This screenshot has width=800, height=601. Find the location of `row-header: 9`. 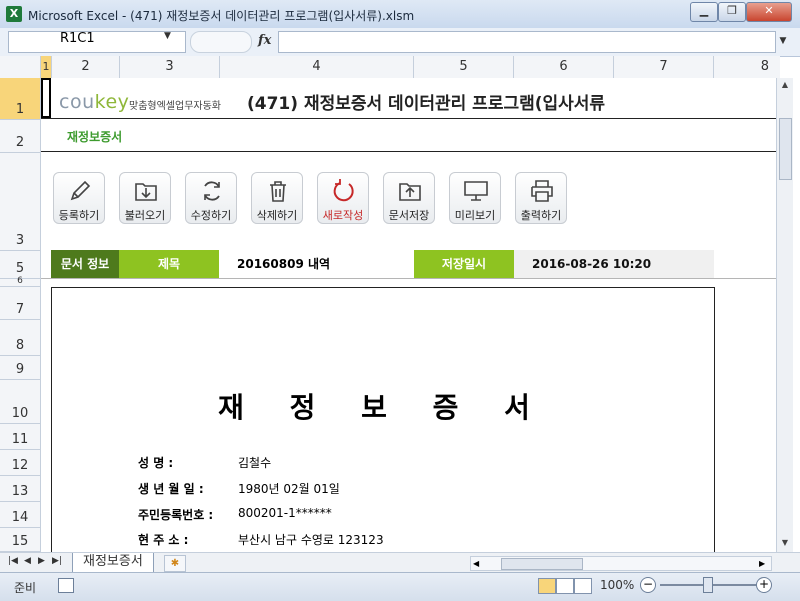

row-header: 9 is located at coordinates (20, 368).